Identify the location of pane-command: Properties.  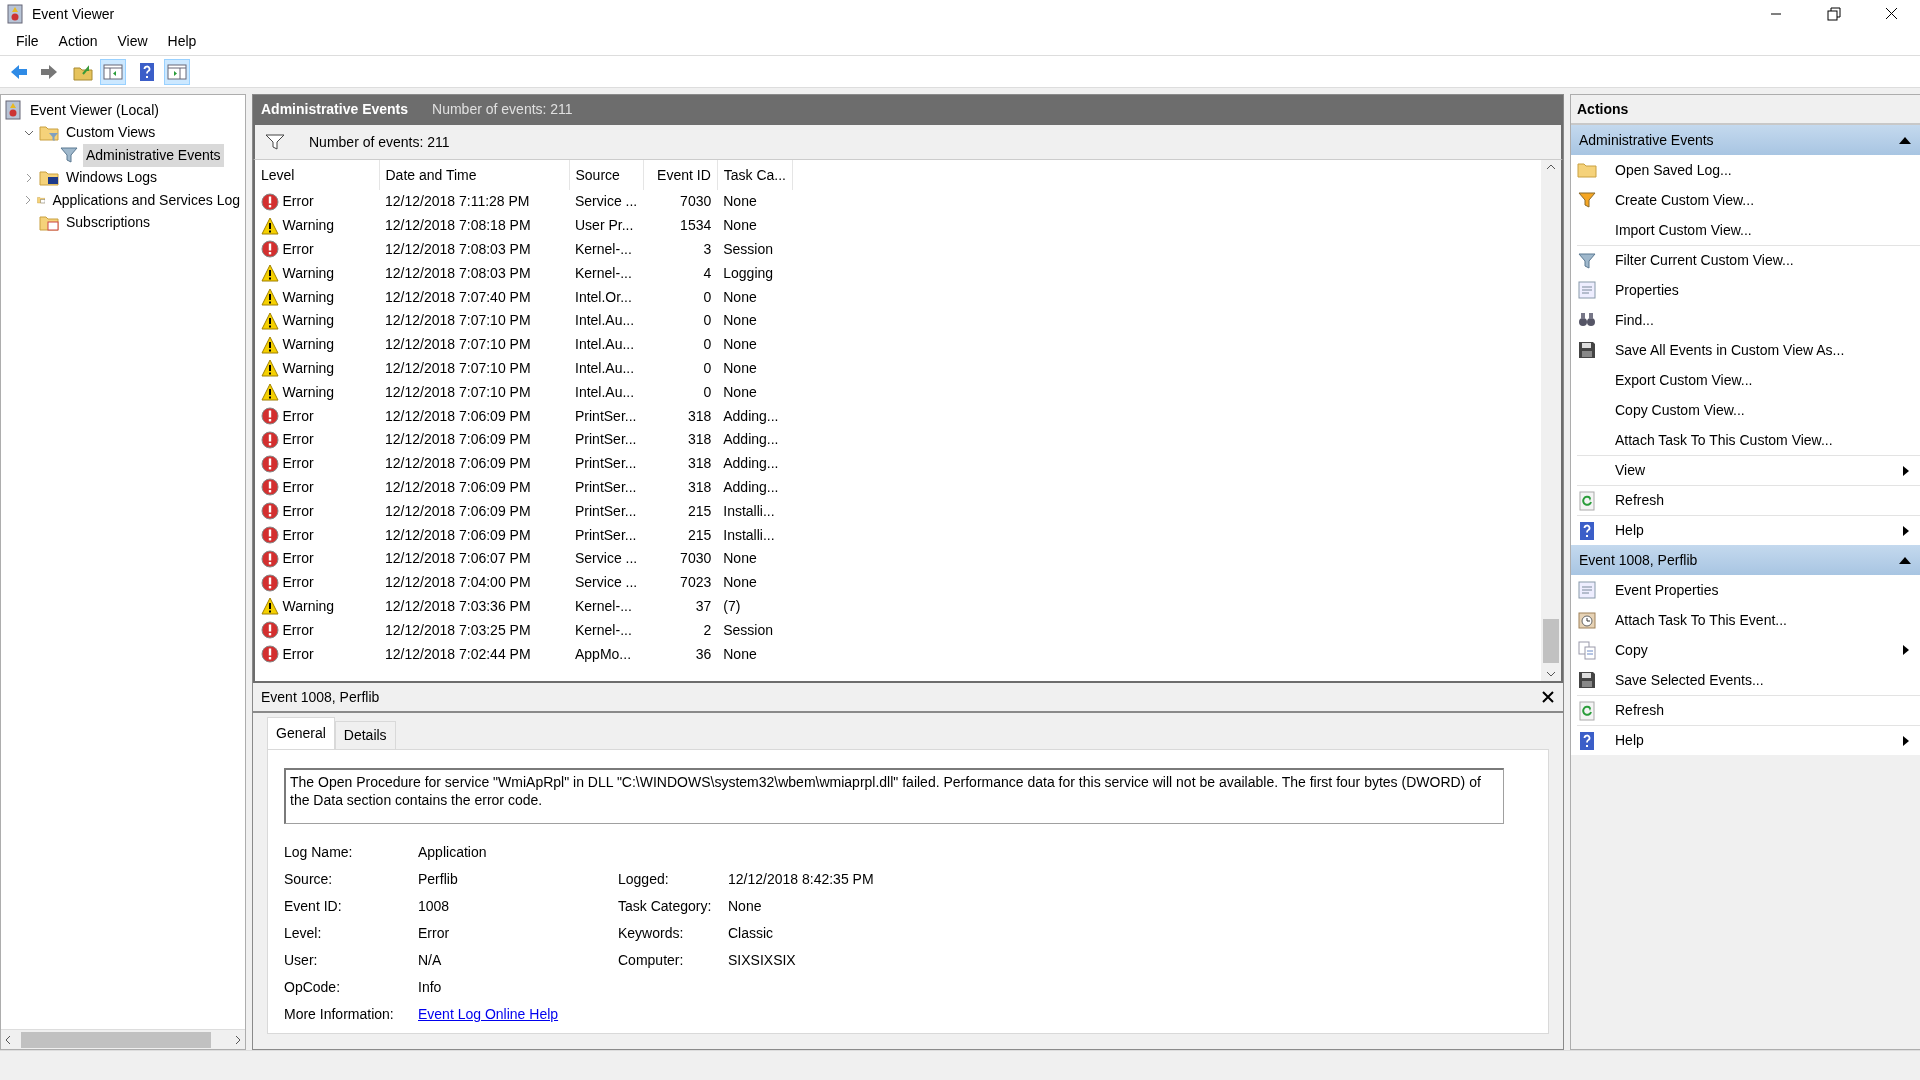
(1745, 290).